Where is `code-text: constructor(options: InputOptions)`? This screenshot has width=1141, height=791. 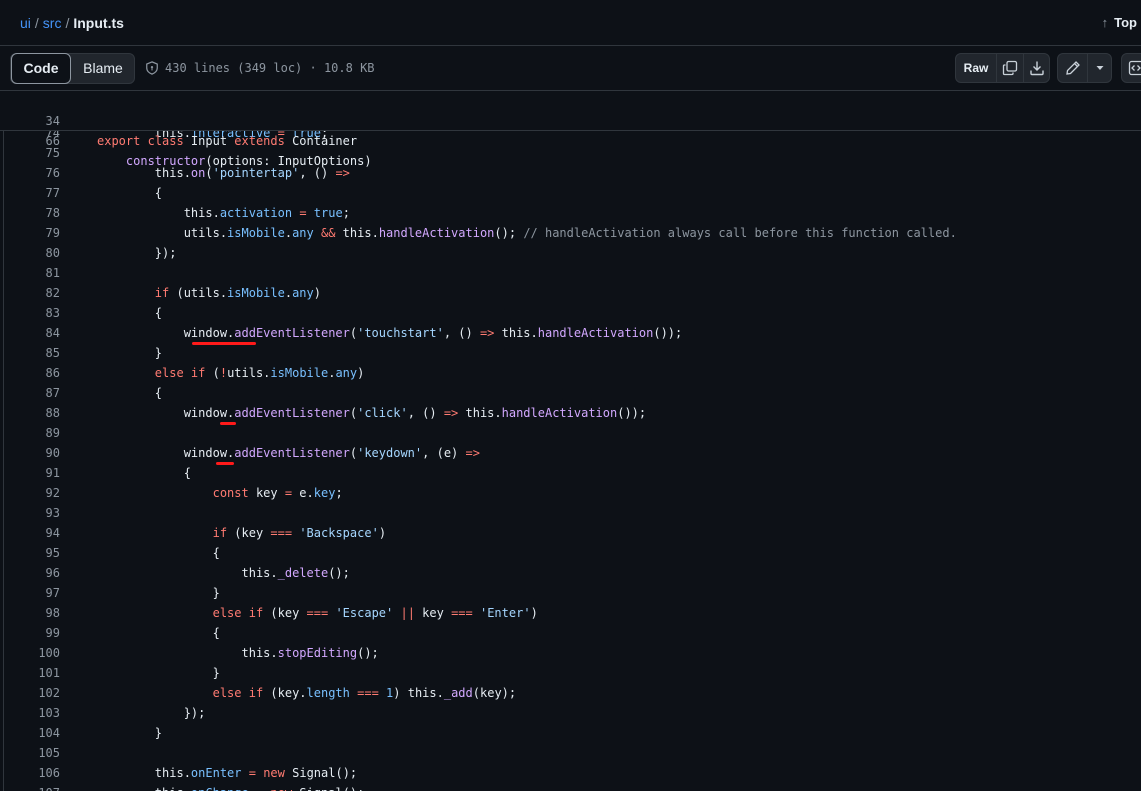 code-text: constructor(options: InputOptions) is located at coordinates (234, 161).